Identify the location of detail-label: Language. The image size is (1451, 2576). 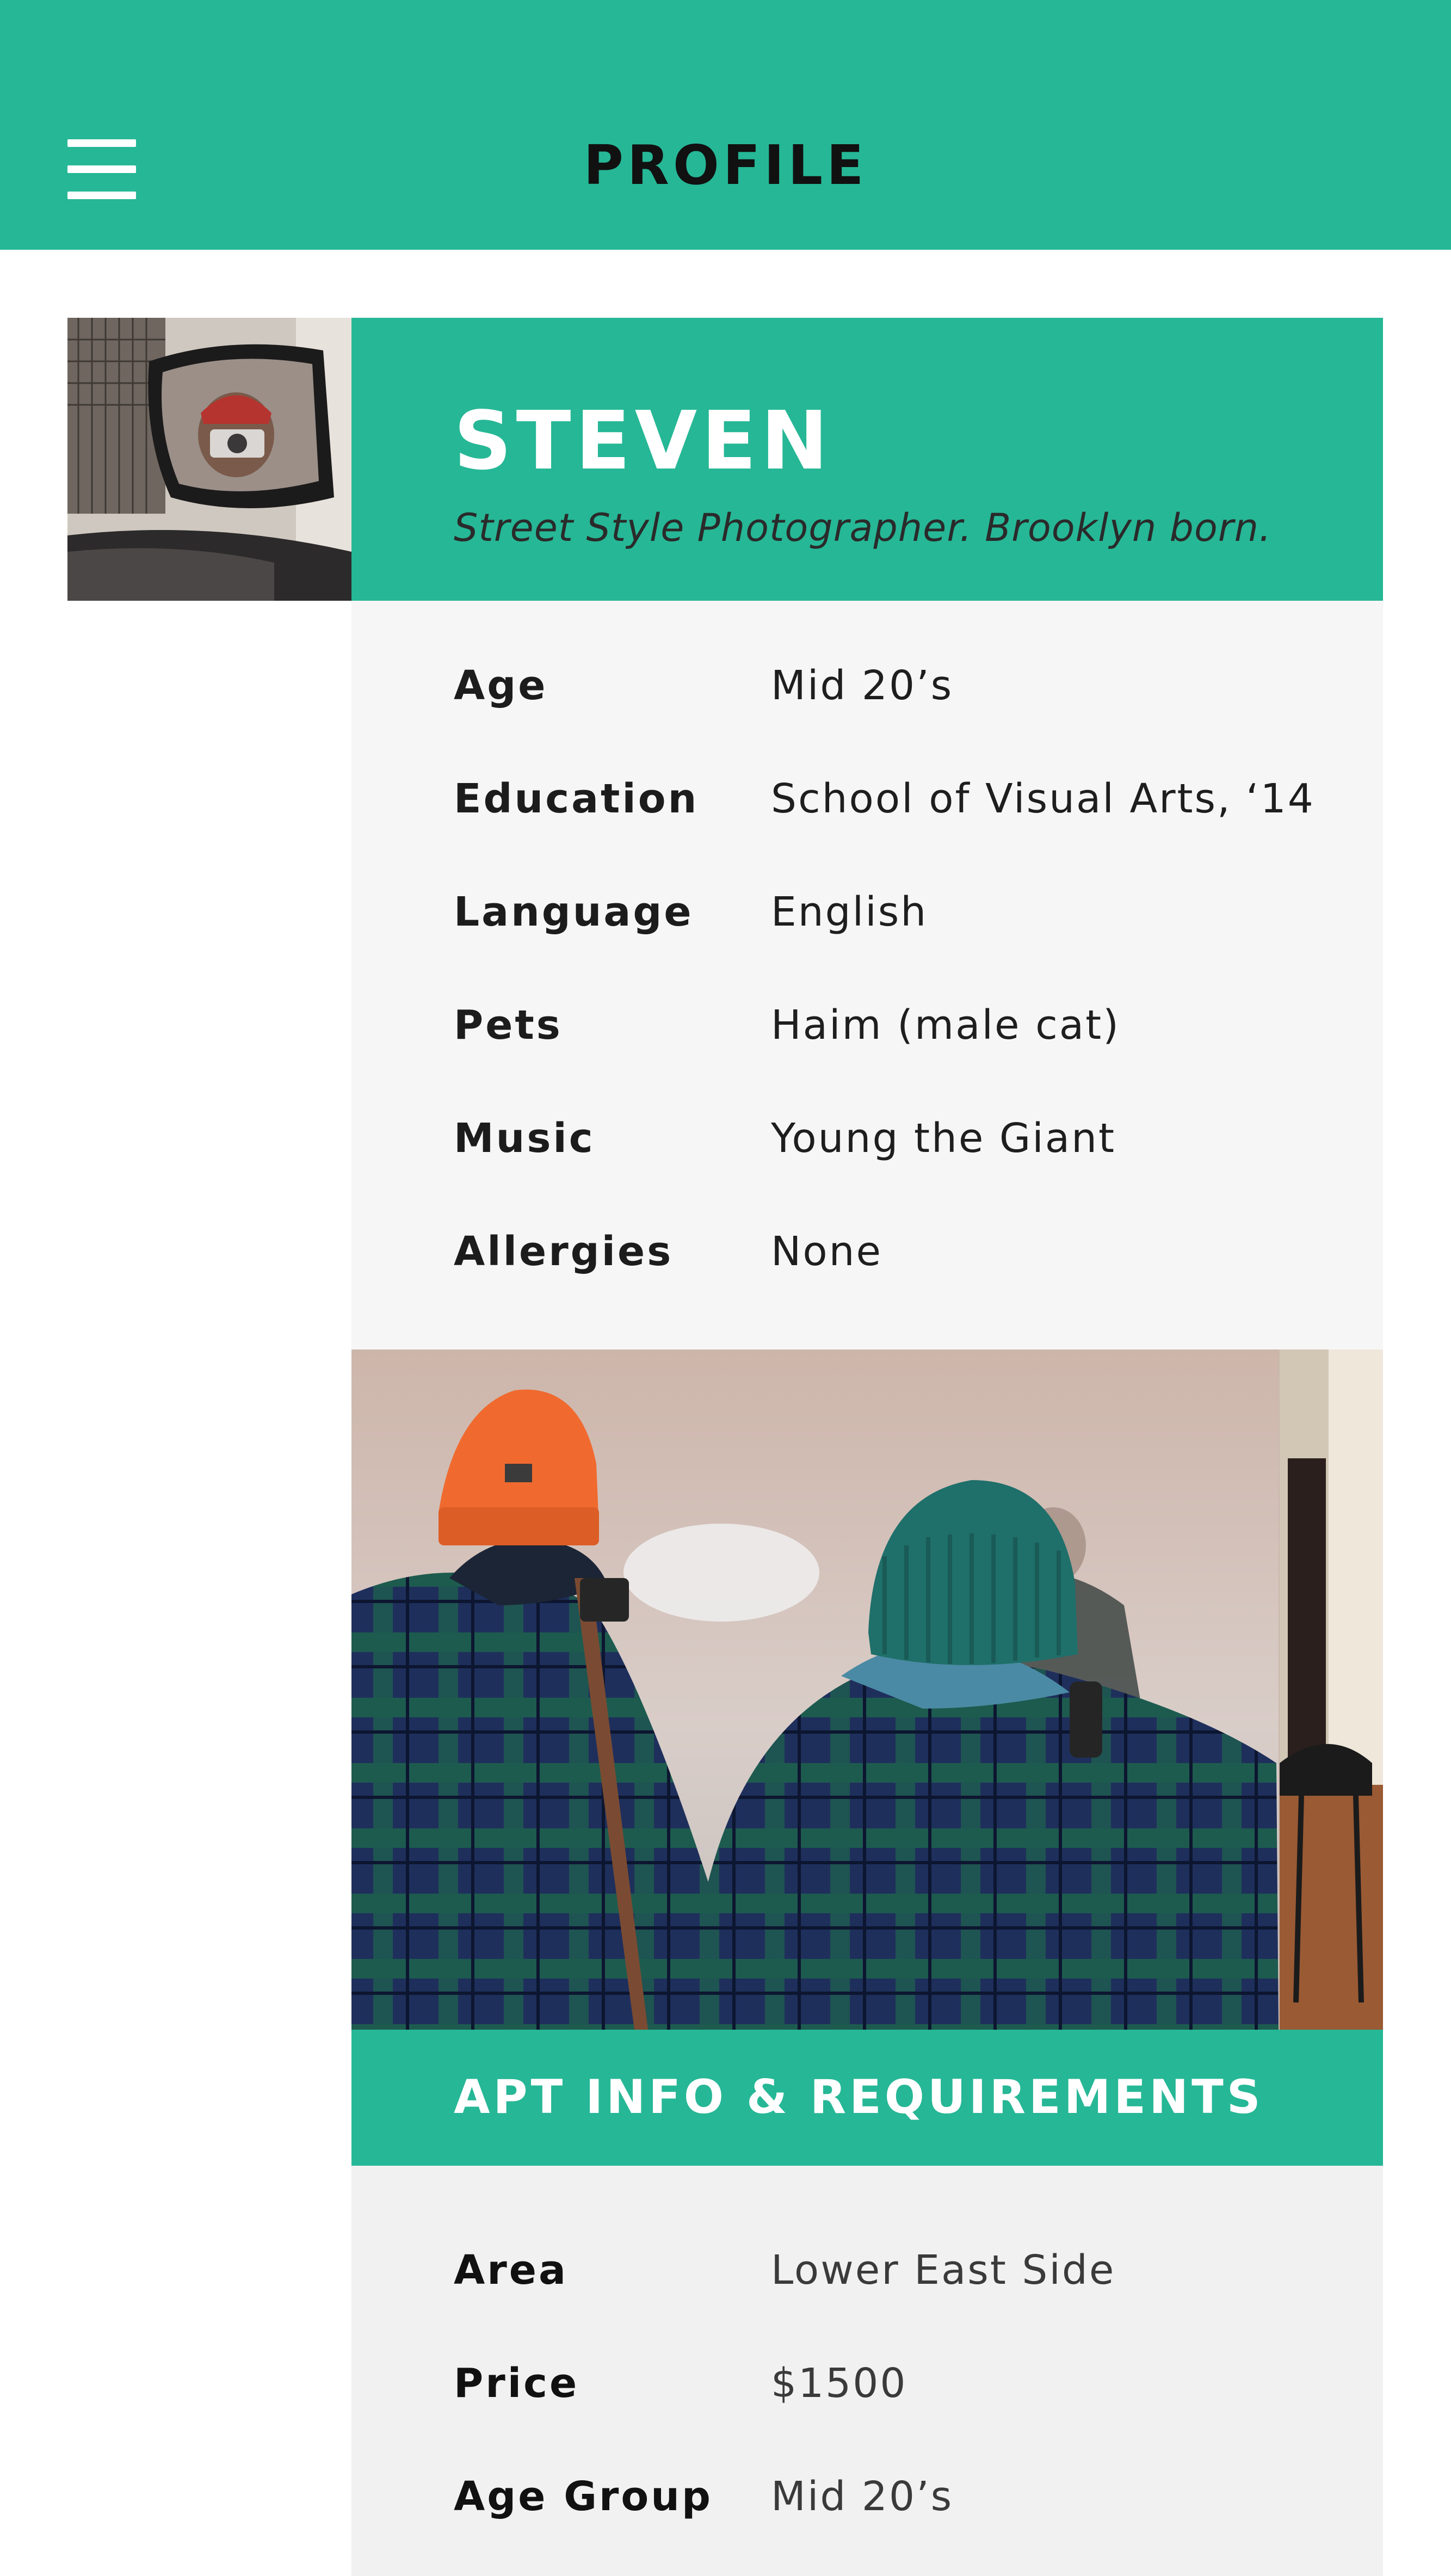
(574, 912).